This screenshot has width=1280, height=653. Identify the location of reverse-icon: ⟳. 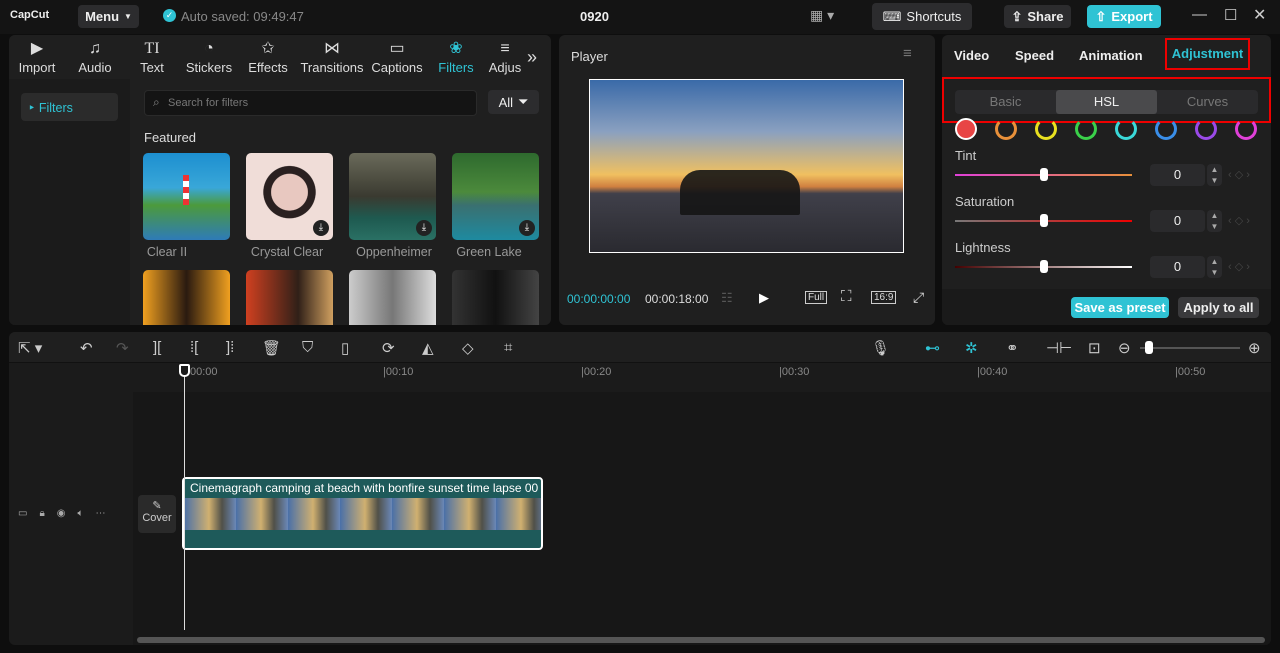
(388, 348).